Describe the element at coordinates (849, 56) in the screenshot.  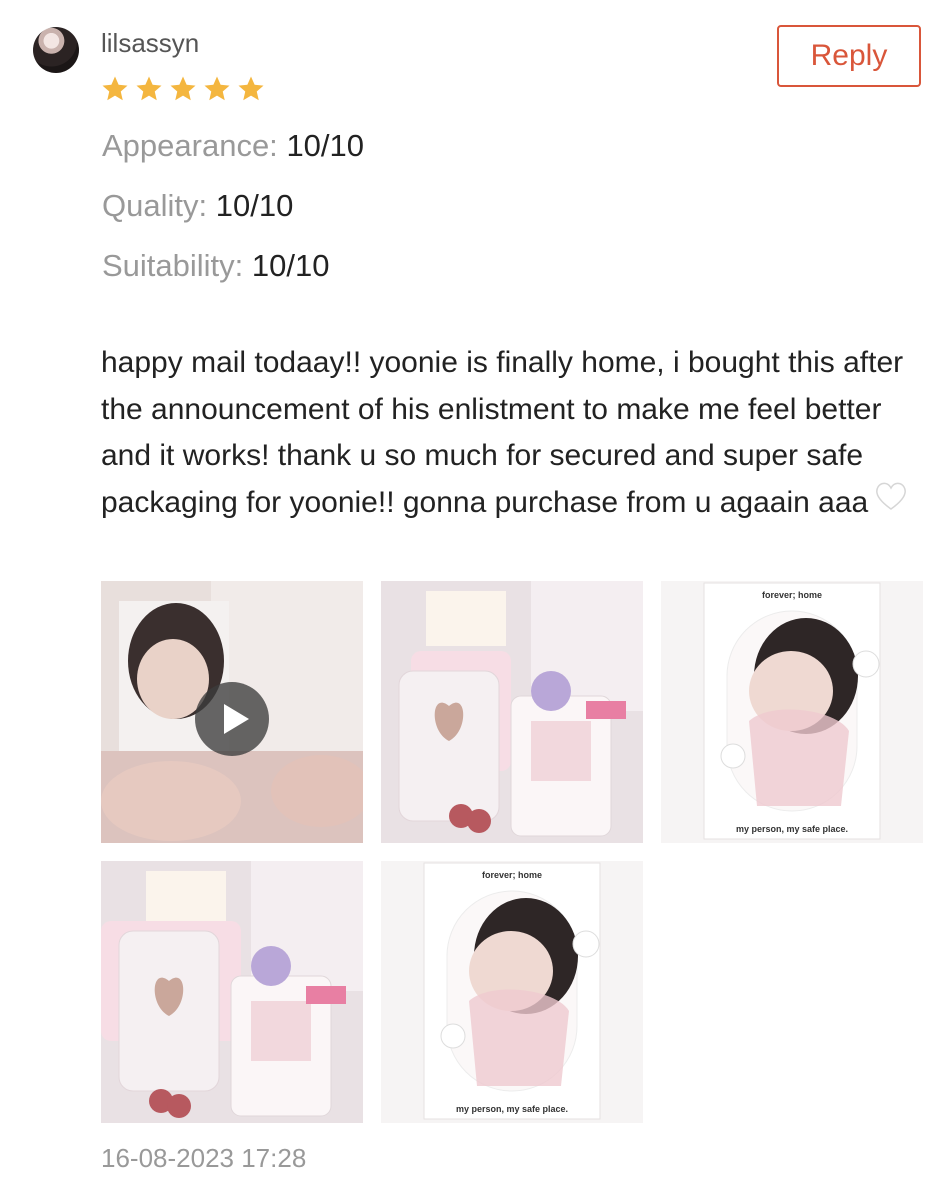
I see `reply-button: Reply` at that location.